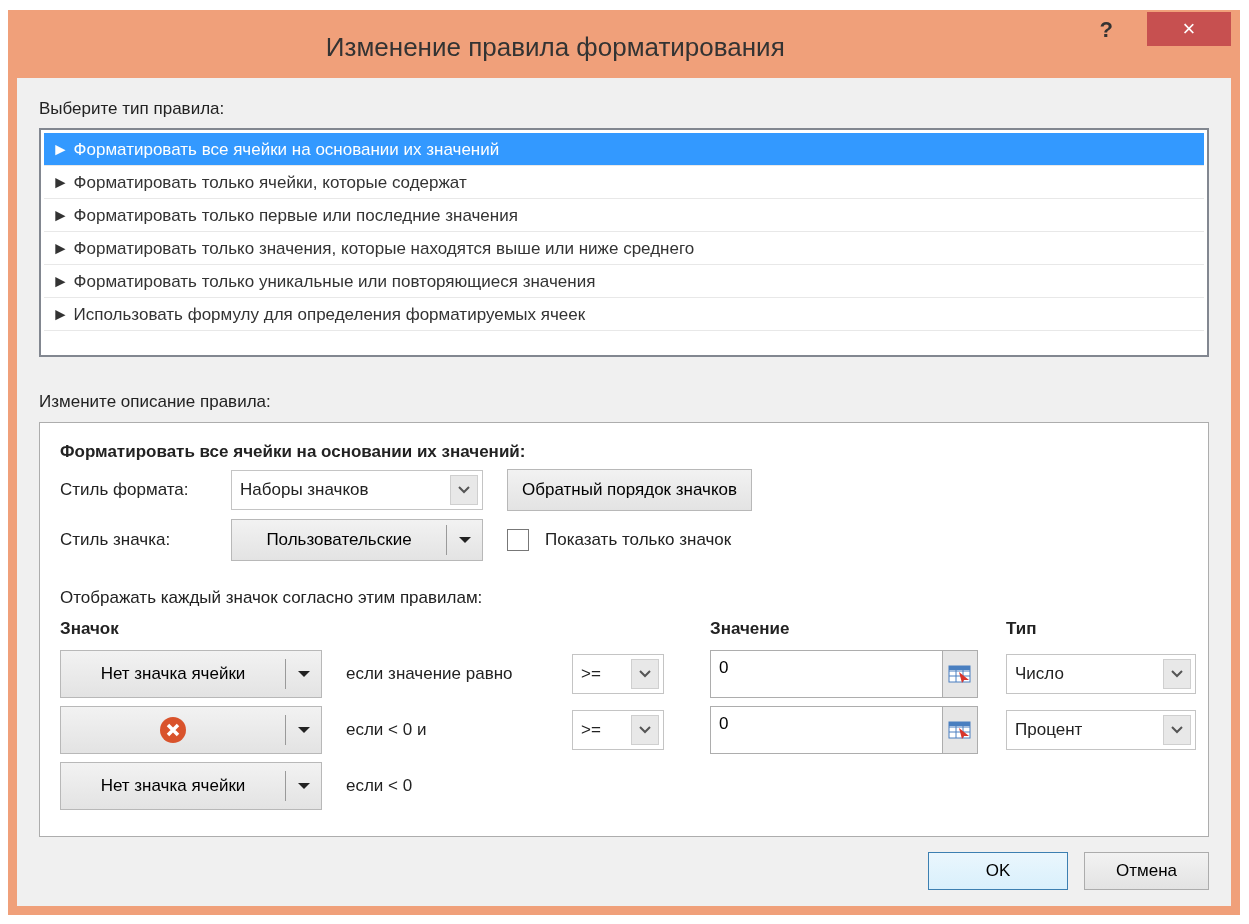 This screenshot has height=924, width=1249. Describe the element at coordinates (624, 248) in the screenshot. I see `rule-type-item: ► Форматировать только значения, которые находятся выше или ниже среднего` at that location.